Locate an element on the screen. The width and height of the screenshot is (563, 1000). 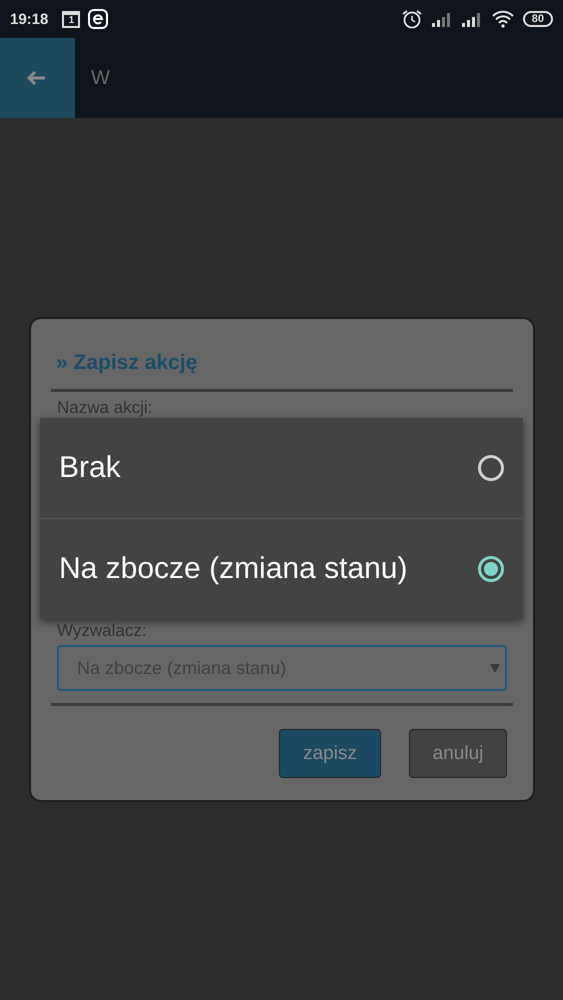
battery-icon: 80 is located at coordinates (537, 19).